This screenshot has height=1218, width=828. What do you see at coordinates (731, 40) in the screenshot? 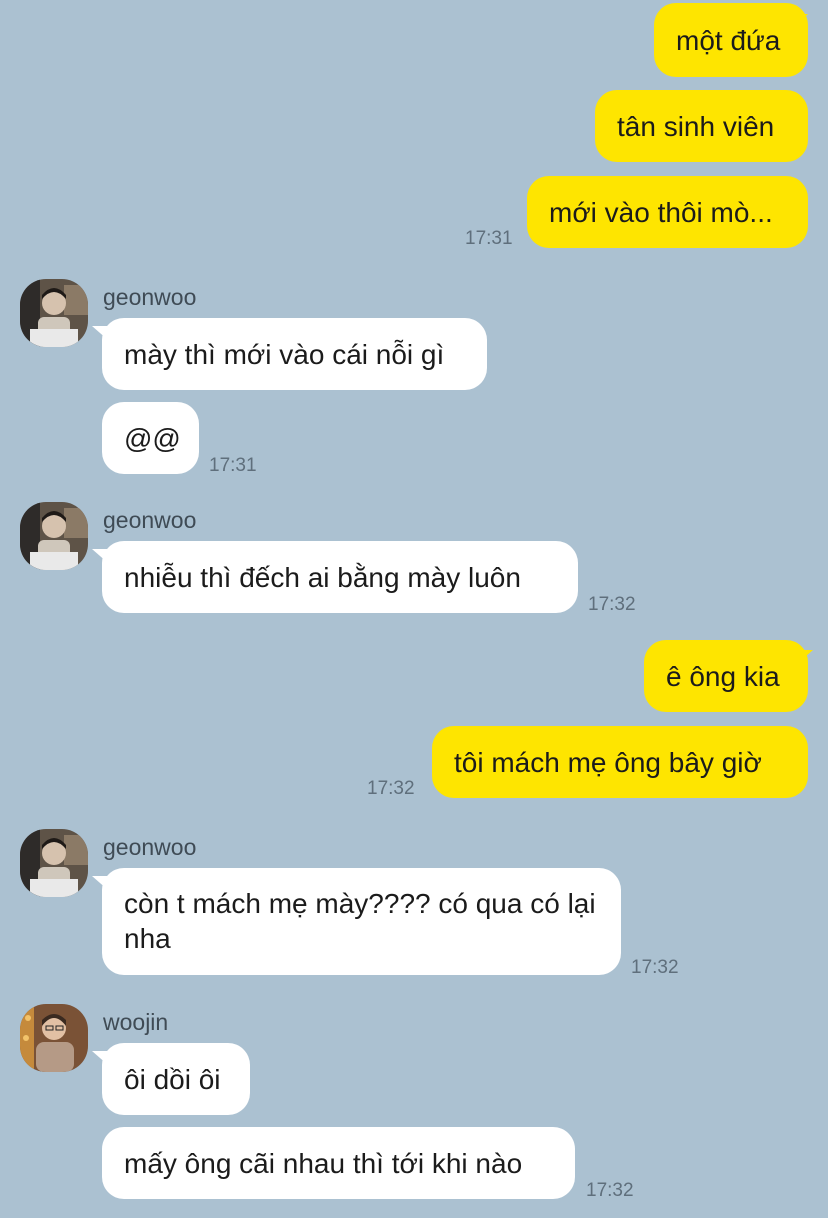
I see `sent-message-bubble: một đứa` at bounding box center [731, 40].